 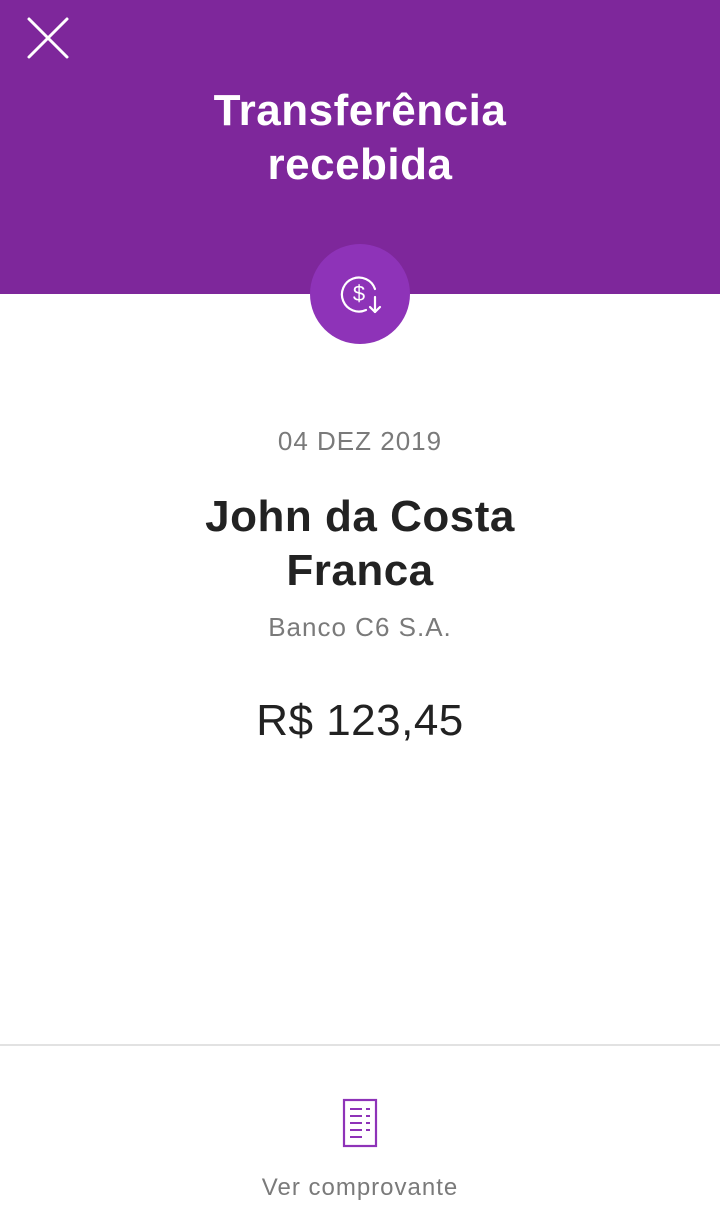 I want to click on view-receipt-button: Ver comprovante, so click(x=360, y=1150).